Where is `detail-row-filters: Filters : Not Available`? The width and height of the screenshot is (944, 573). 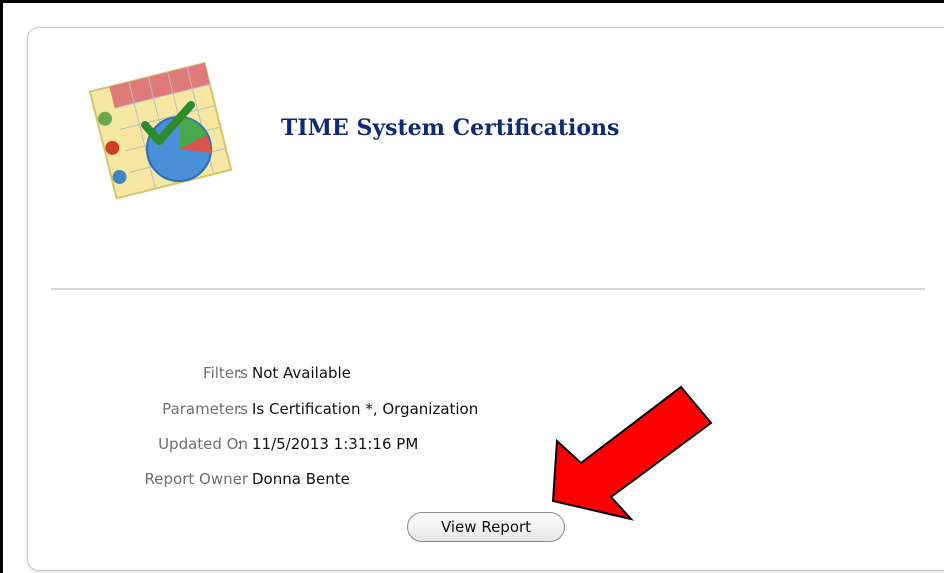
detail-row-filters: Filters : Not Available is located at coordinates (303, 375).